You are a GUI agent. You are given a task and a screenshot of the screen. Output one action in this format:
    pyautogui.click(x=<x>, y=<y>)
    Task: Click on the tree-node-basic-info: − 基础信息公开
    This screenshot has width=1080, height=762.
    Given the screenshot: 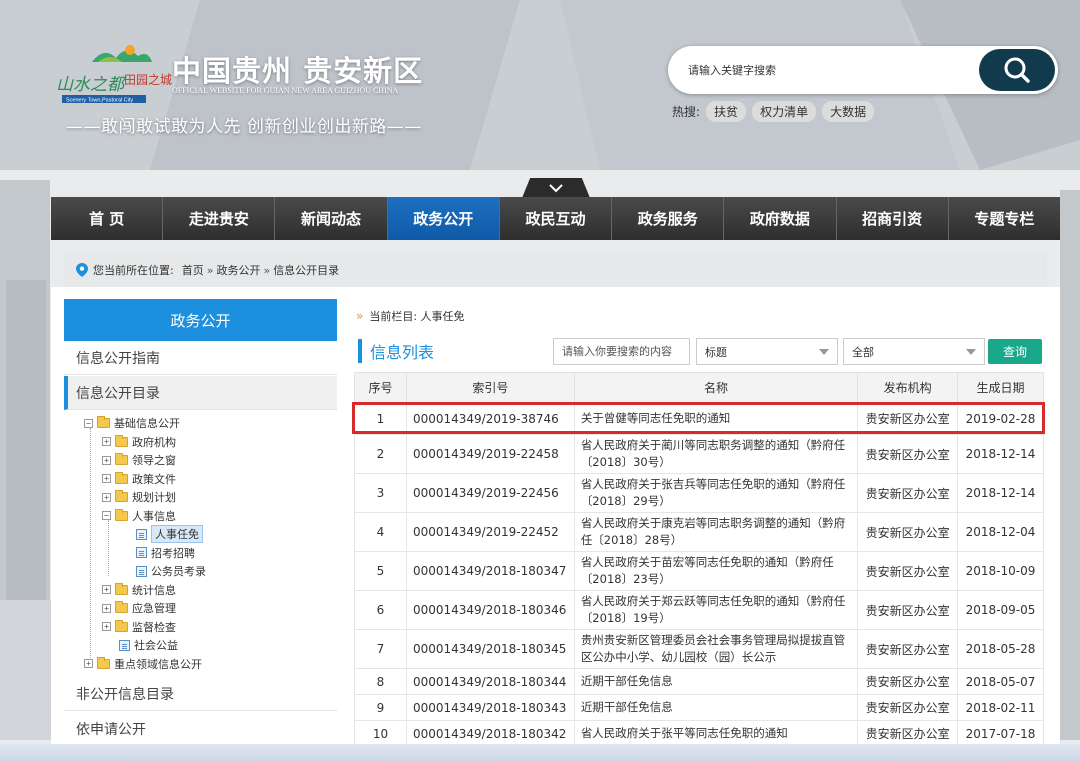 What is the action you would take?
    pyautogui.click(x=132, y=423)
    